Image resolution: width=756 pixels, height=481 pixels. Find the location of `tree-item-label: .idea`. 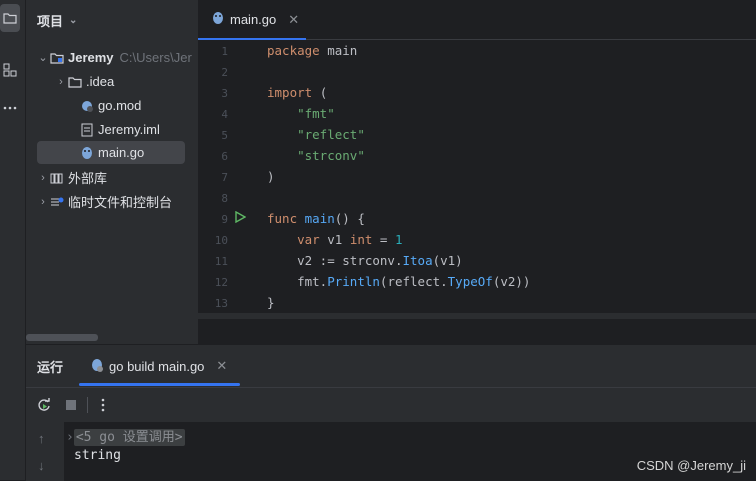

tree-item-label: .idea is located at coordinates (100, 81).